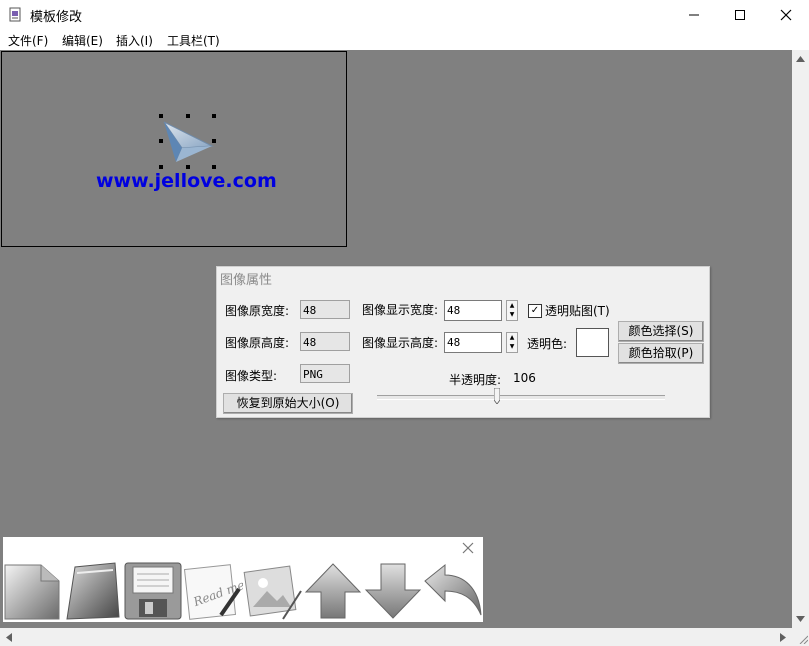 The image size is (809, 646). Describe the element at coordinates (661, 353) in the screenshot. I see `color-pick-button: 颜色拾取(P)` at that location.